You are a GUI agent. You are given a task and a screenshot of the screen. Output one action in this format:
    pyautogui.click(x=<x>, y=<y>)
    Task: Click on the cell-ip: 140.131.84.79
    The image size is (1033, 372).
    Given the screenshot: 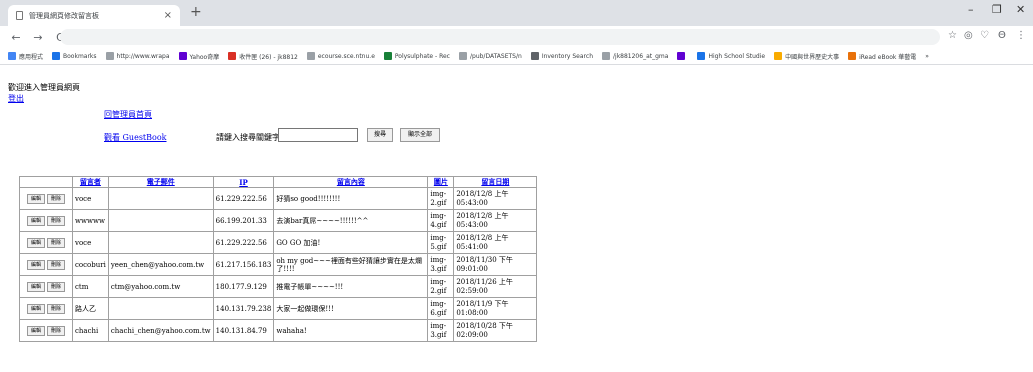 What is the action you would take?
    pyautogui.click(x=243, y=330)
    